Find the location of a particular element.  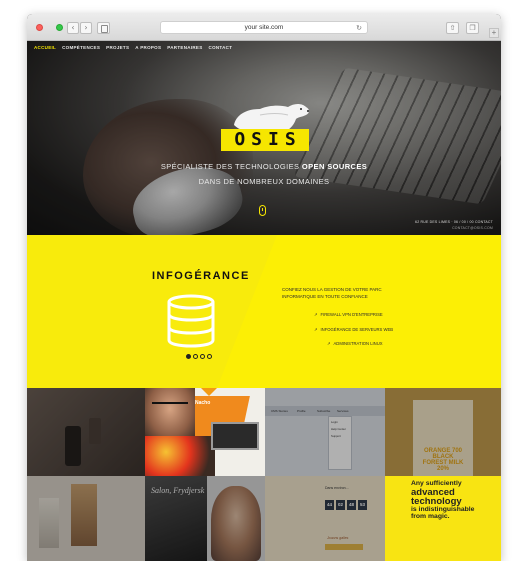

contact-address: 62 RUE DES LIMES · 06 / 00 / 00 CONTACT is located at coordinates (454, 222).